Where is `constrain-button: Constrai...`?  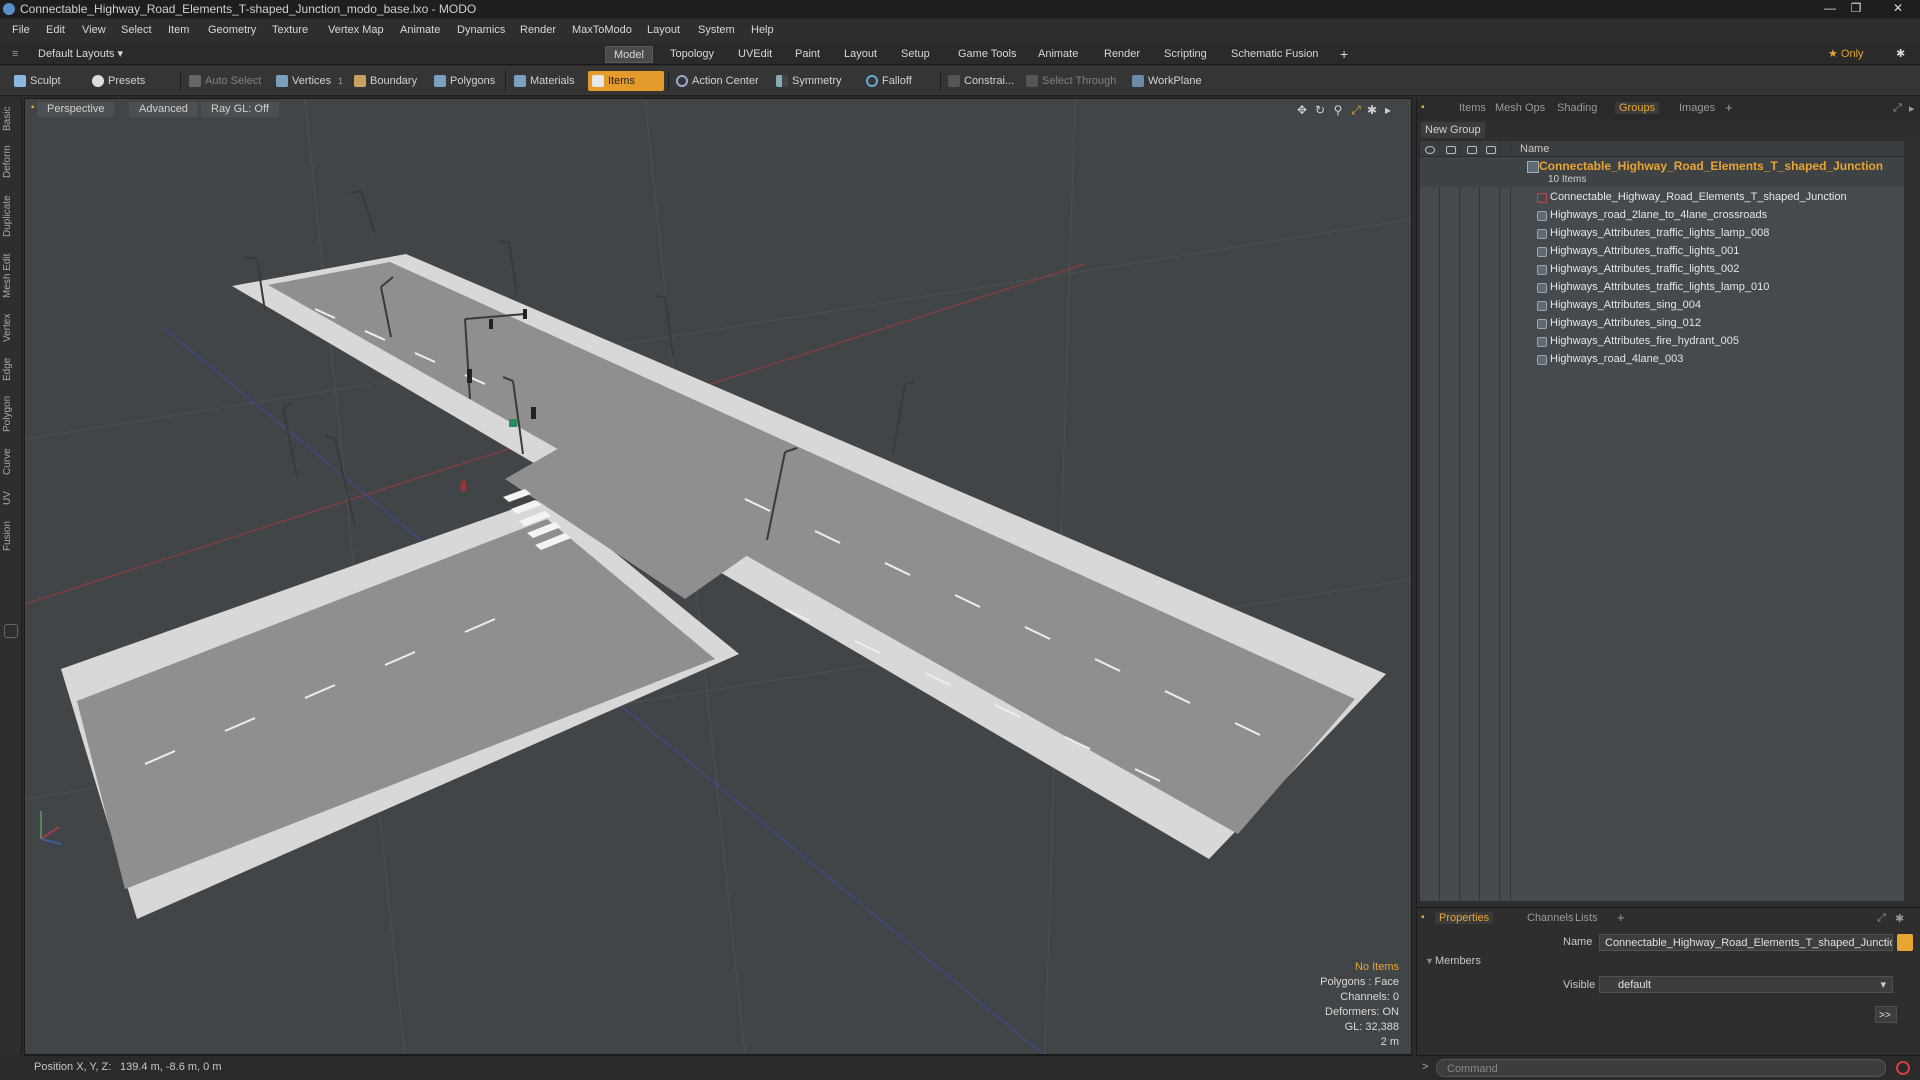
constrain-button: Constrai... is located at coordinates (983, 81).